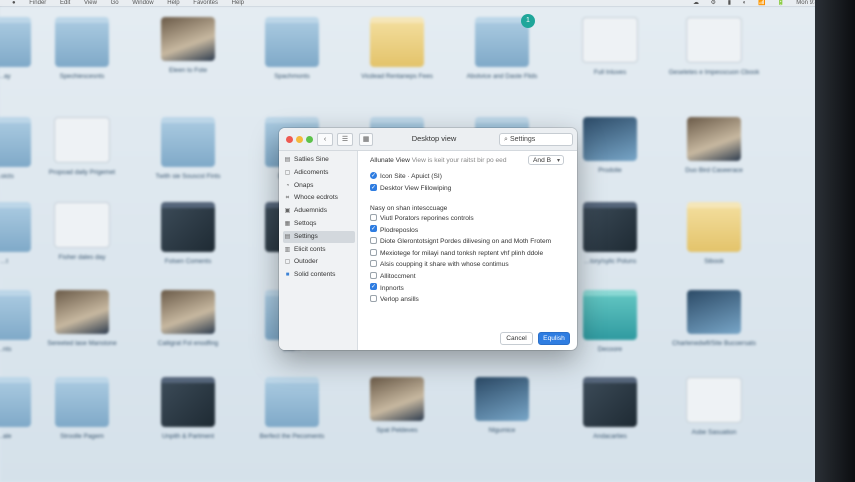  Describe the element at coordinates (316, 198) in the screenshot. I see `sidebar-item-label: Whoce ecdrots` at that location.